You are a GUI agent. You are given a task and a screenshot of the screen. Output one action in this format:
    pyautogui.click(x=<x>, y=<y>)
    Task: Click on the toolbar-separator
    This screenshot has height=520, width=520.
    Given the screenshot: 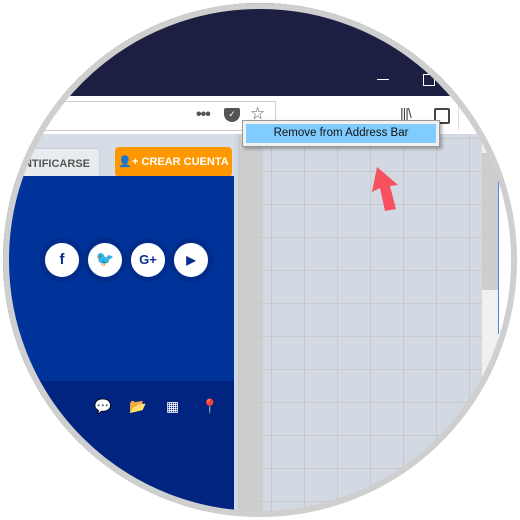 What is the action you would take?
    pyautogui.click(x=458, y=115)
    